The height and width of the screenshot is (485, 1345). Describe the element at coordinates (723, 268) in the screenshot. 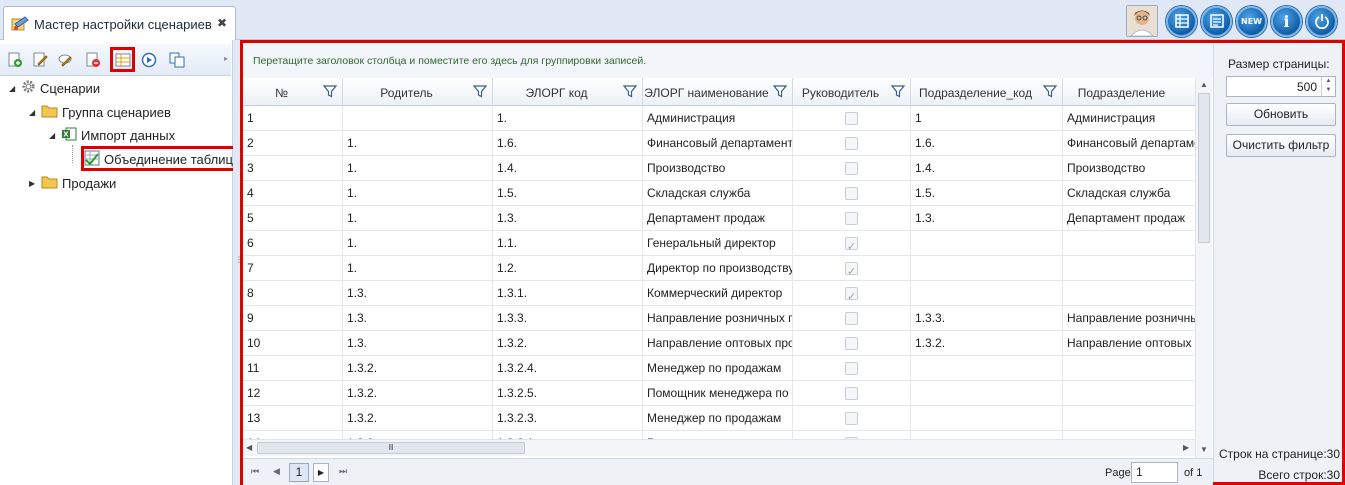

I see `table-row: 7 1. 1.2. Директор по производству` at that location.